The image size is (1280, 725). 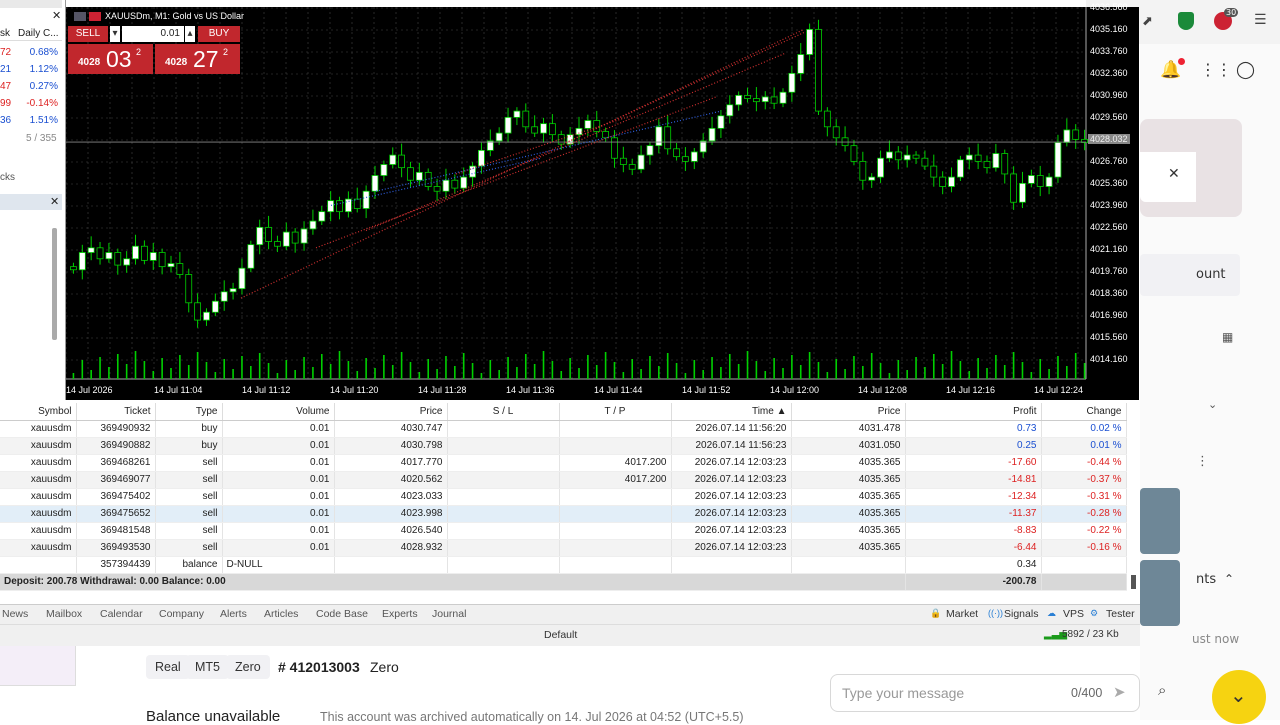 I want to click on toolbox-tab: Articles, so click(x=281, y=614).